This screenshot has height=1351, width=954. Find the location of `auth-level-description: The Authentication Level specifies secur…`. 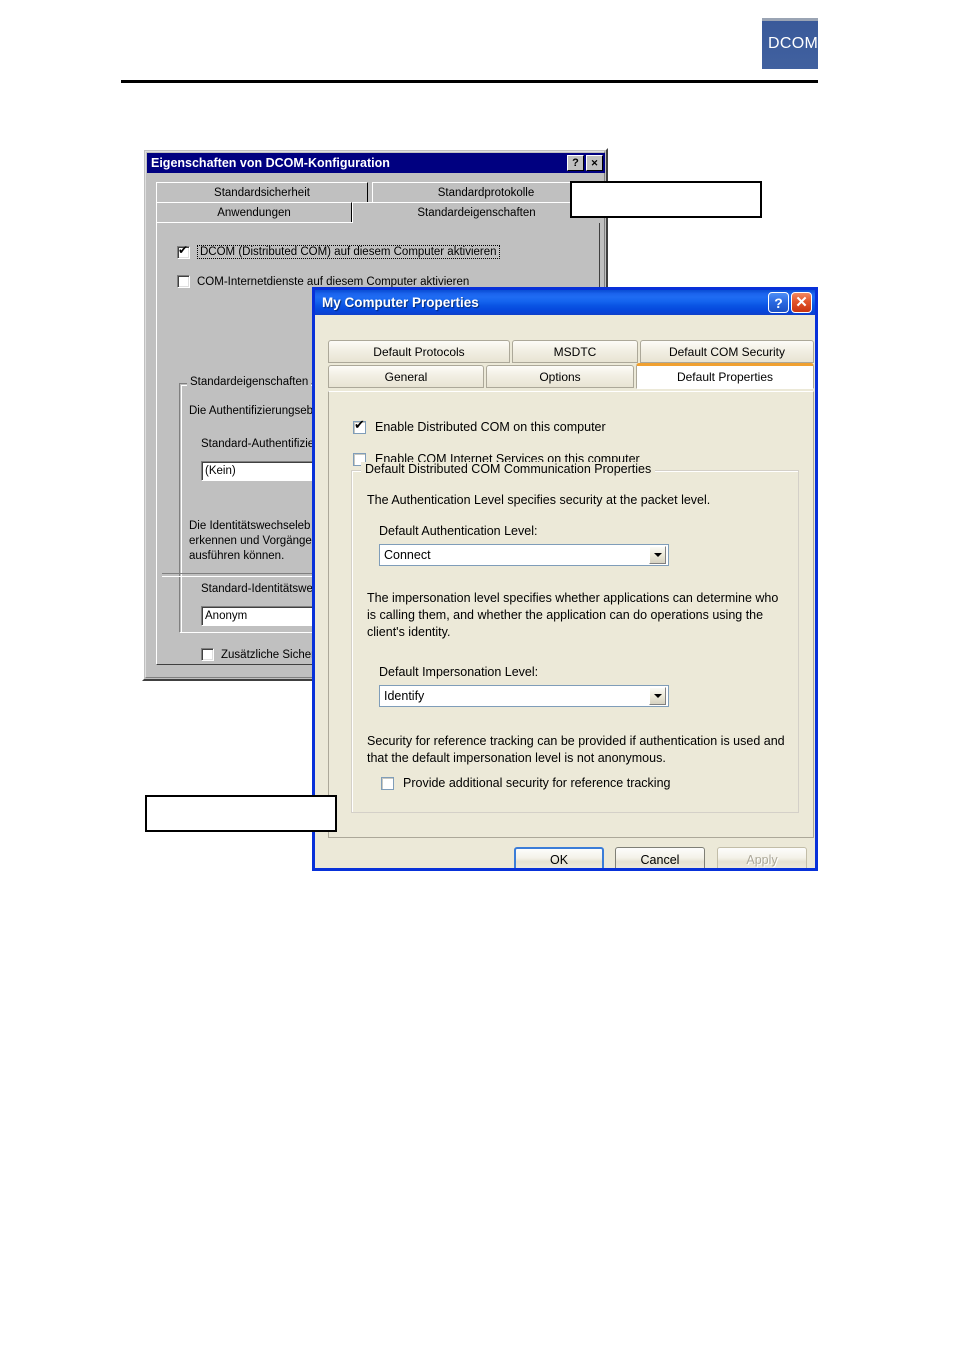

auth-level-description: The Authentication Level specifies secur… is located at coordinates (539, 500).